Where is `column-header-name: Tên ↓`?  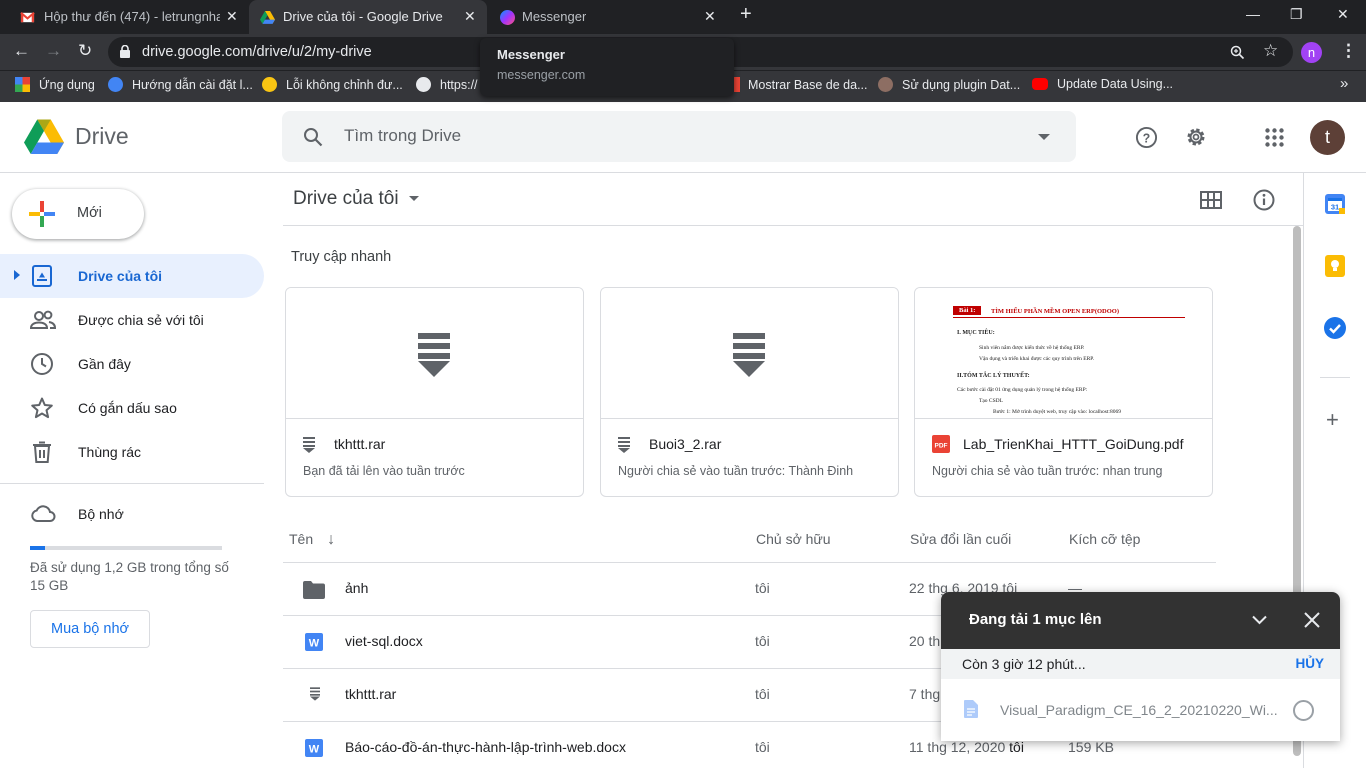
column-header-name: Tên ↓ is located at coordinates (312, 540).